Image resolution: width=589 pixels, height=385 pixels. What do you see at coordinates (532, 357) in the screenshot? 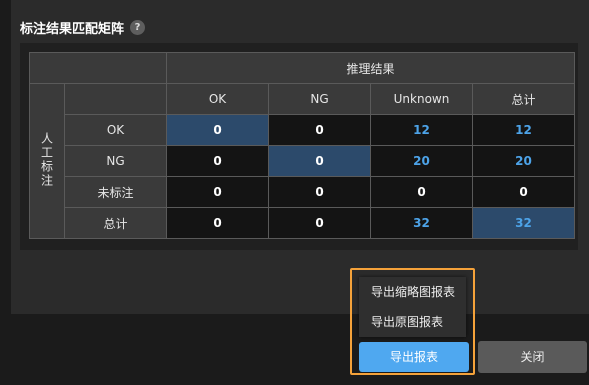
I see `close-button: 关闭` at bounding box center [532, 357].